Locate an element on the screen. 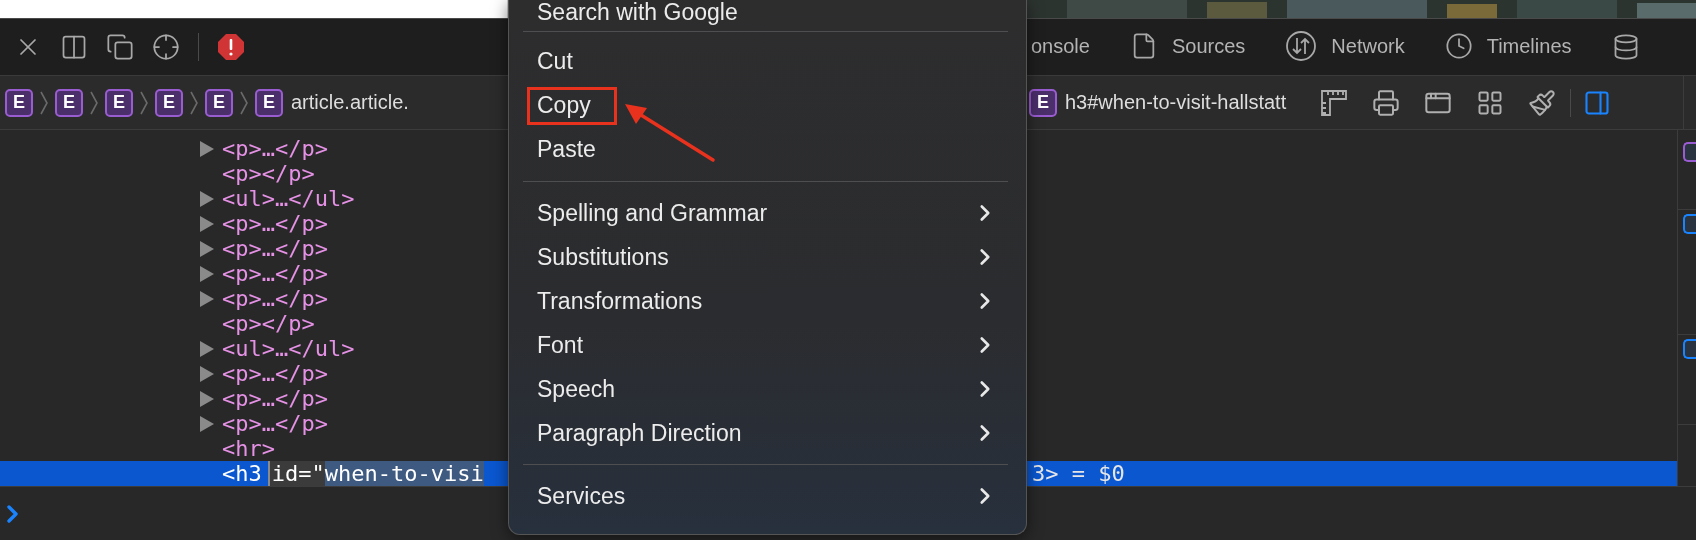 The height and width of the screenshot is (540, 1696). breadcrumb: E h3#when-to-visit-hallstatt is located at coordinates (1158, 102).